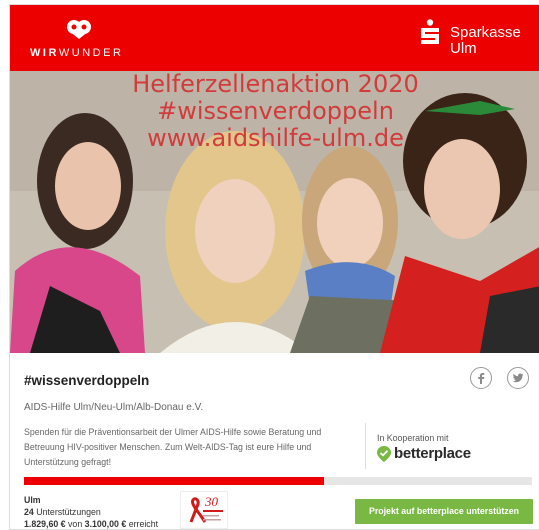 This screenshot has height=530, width=539. I want to click on funding-progress-bar, so click(278, 481).